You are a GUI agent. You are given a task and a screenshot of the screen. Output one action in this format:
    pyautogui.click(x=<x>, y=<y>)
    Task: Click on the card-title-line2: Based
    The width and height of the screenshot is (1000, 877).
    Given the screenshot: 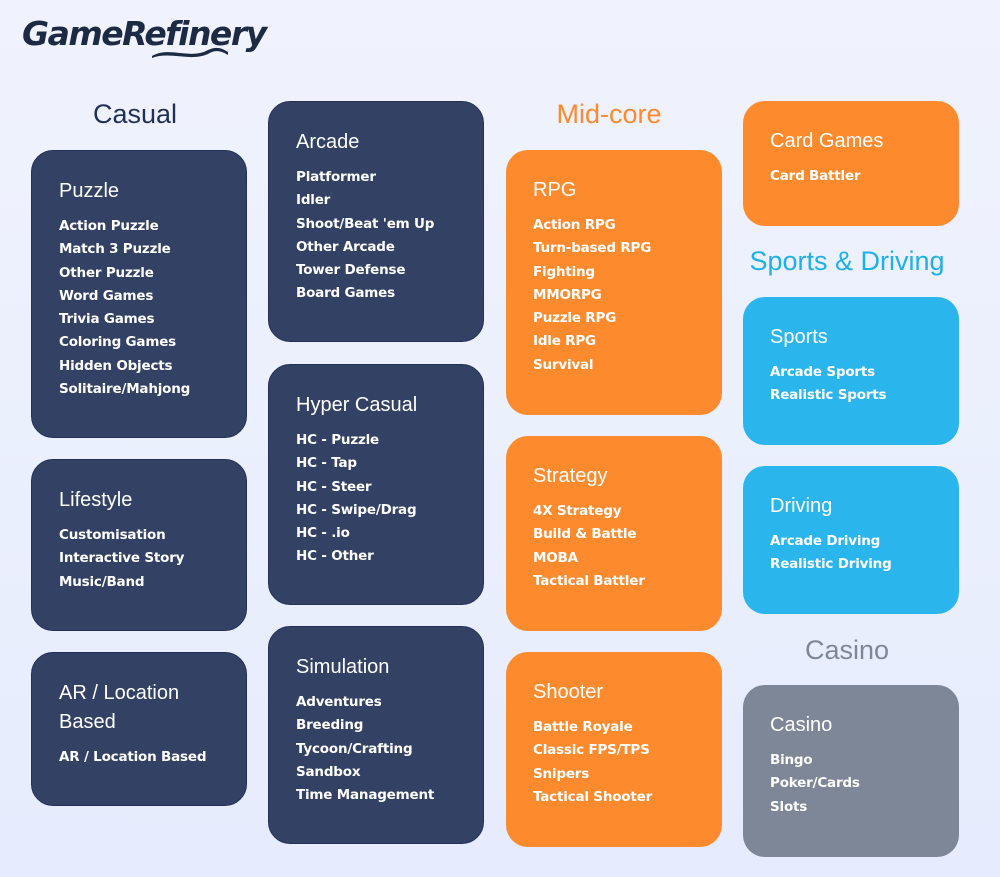 What is the action you would take?
    pyautogui.click(x=87, y=722)
    